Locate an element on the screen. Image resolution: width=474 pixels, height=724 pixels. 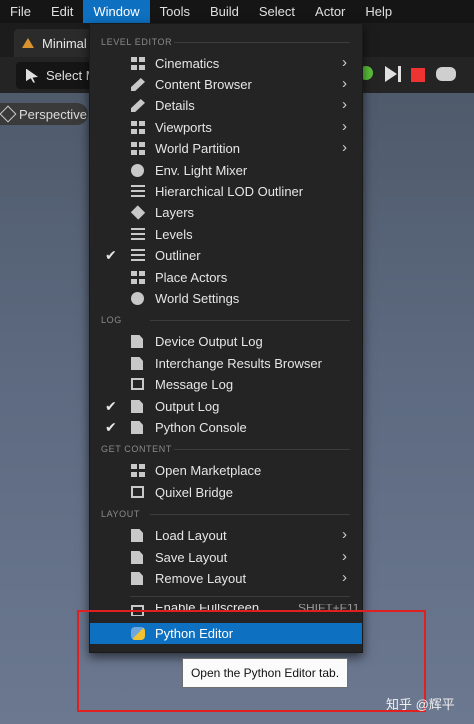
load-layout-icon is located at coordinates (137, 535).